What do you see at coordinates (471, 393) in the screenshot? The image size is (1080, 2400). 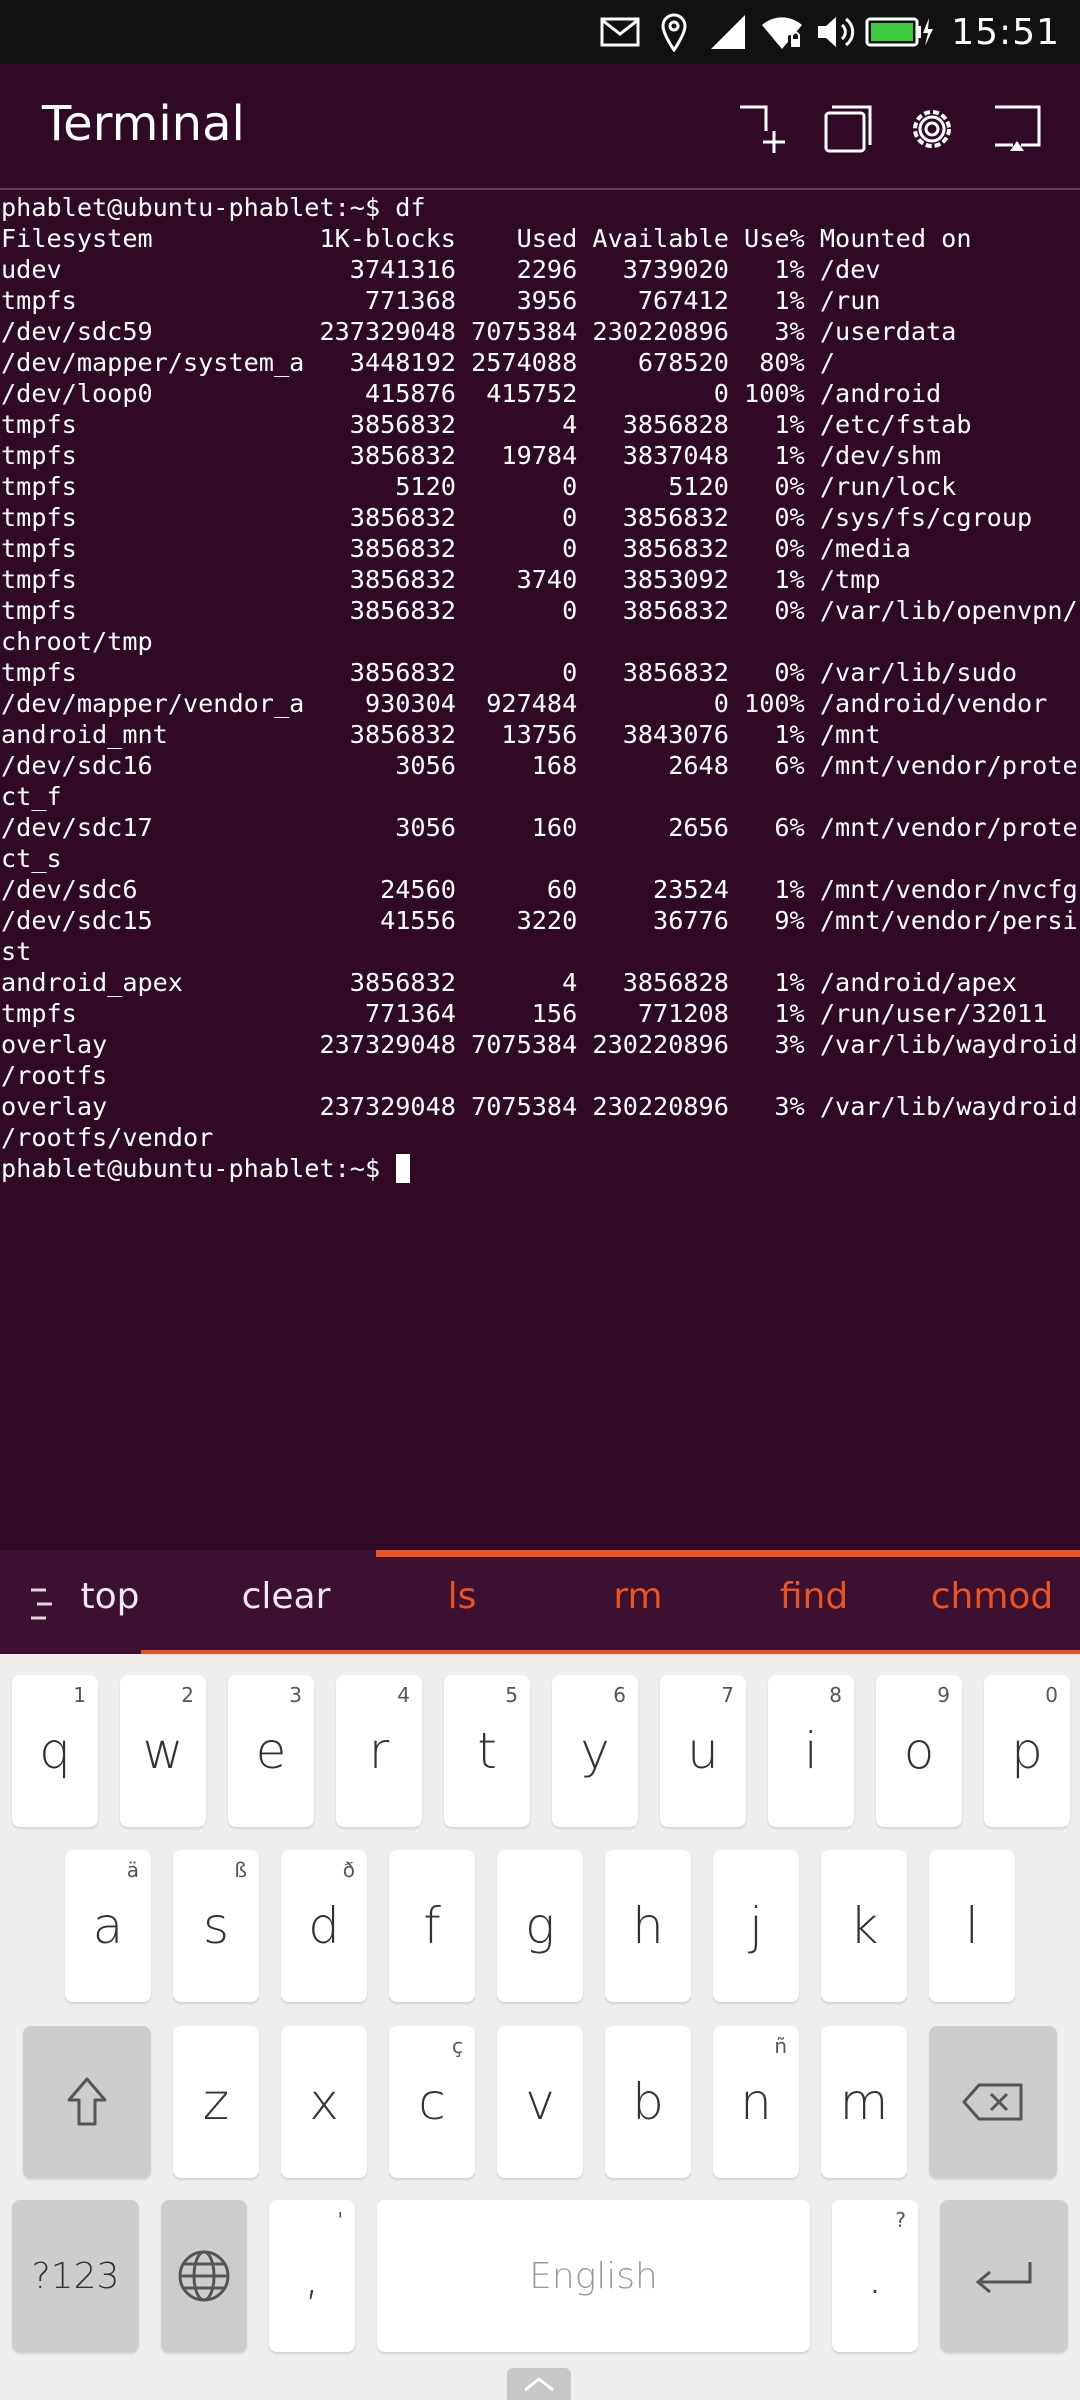 I see `terminal-line: /dev/loop0 415876 415752 0 100% /android` at bounding box center [471, 393].